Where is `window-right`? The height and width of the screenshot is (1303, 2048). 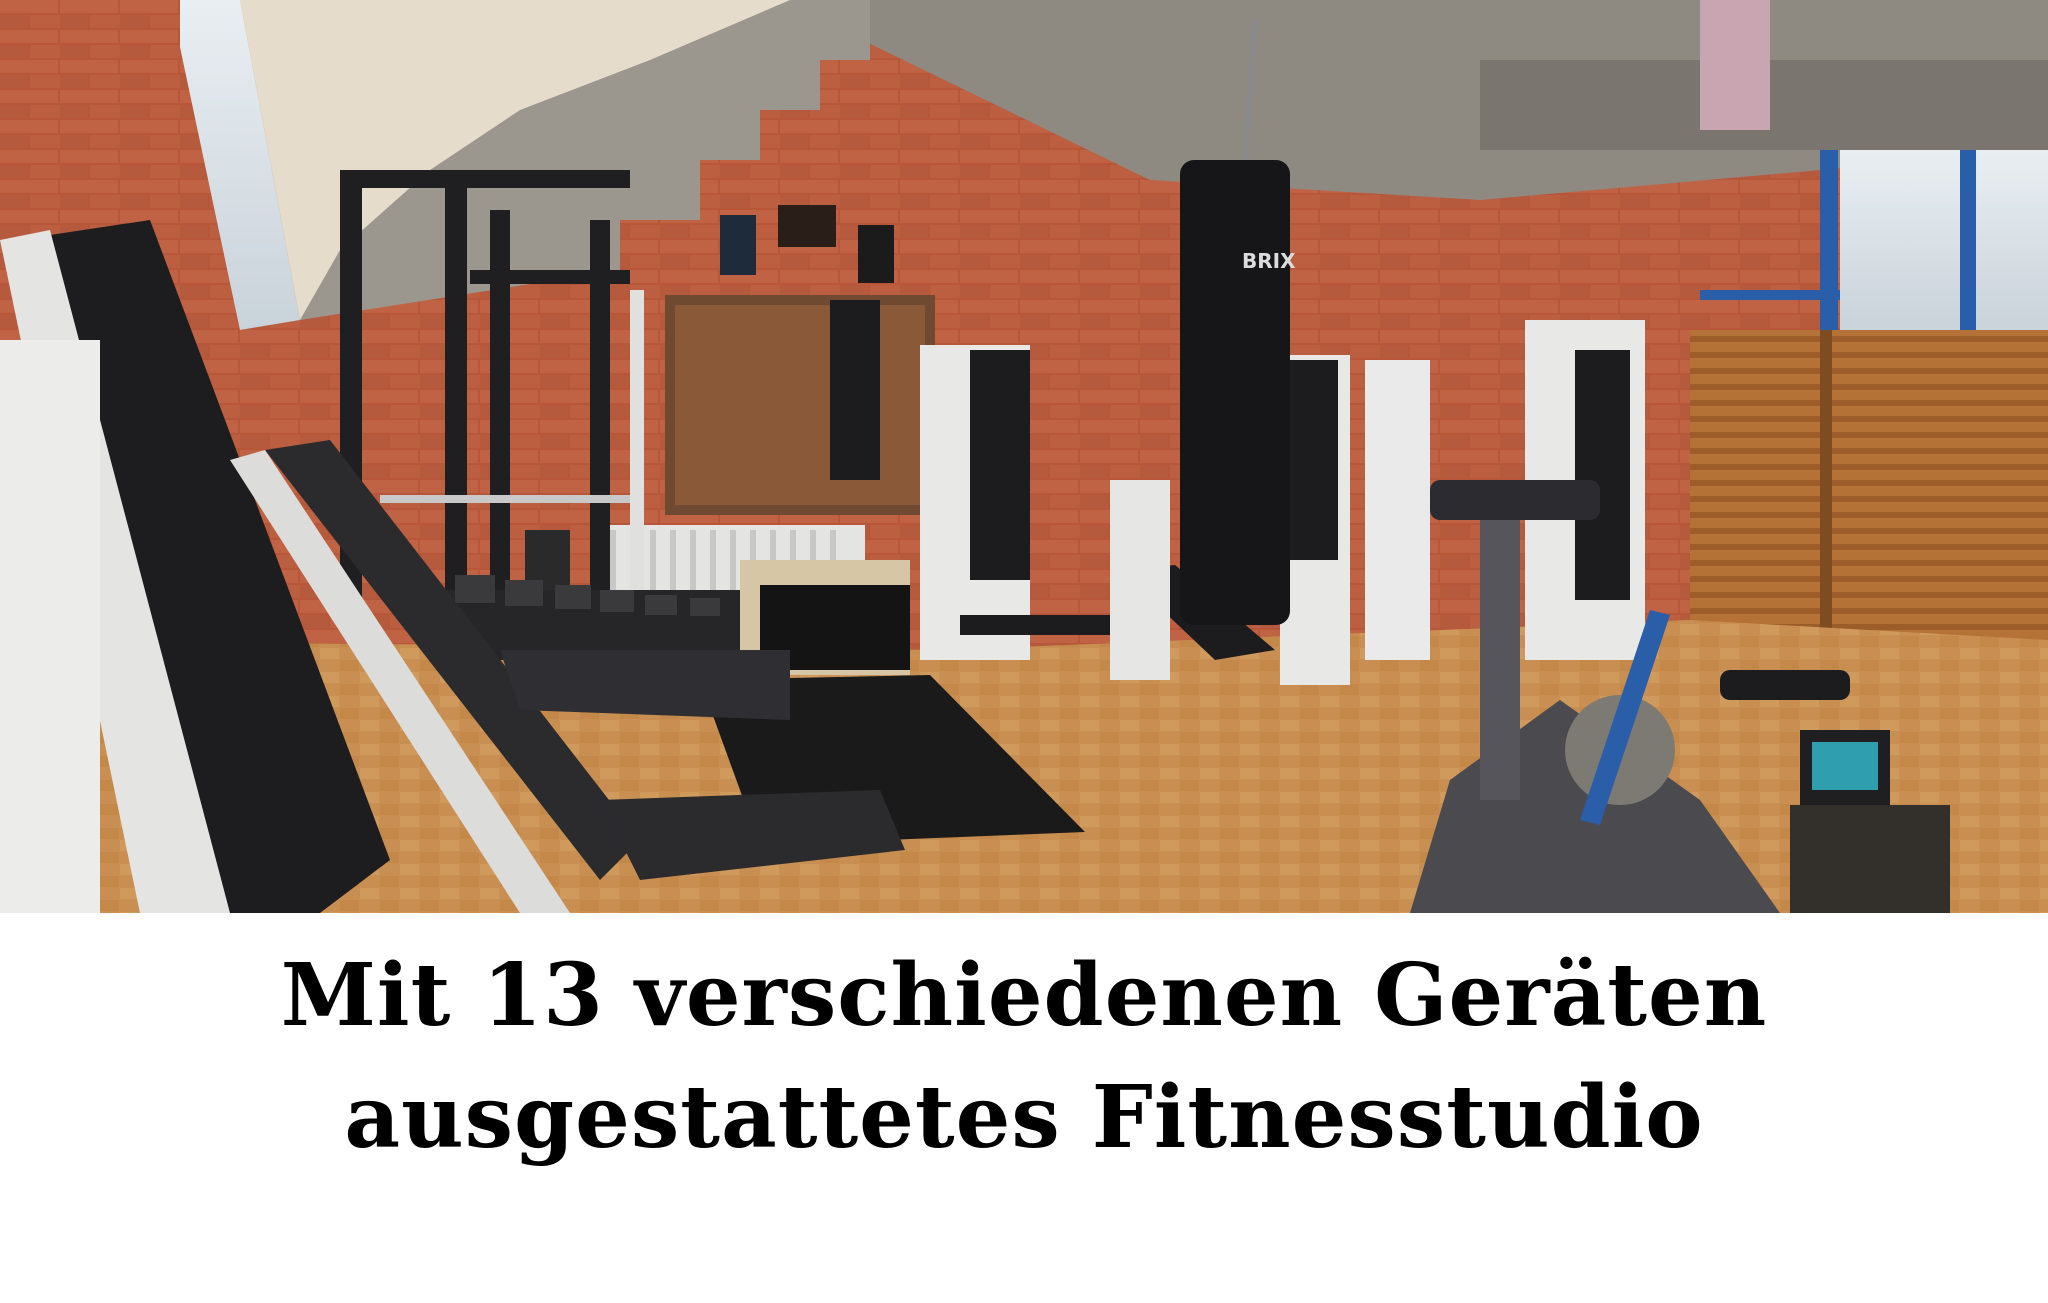 window-right is located at coordinates (1944, 240).